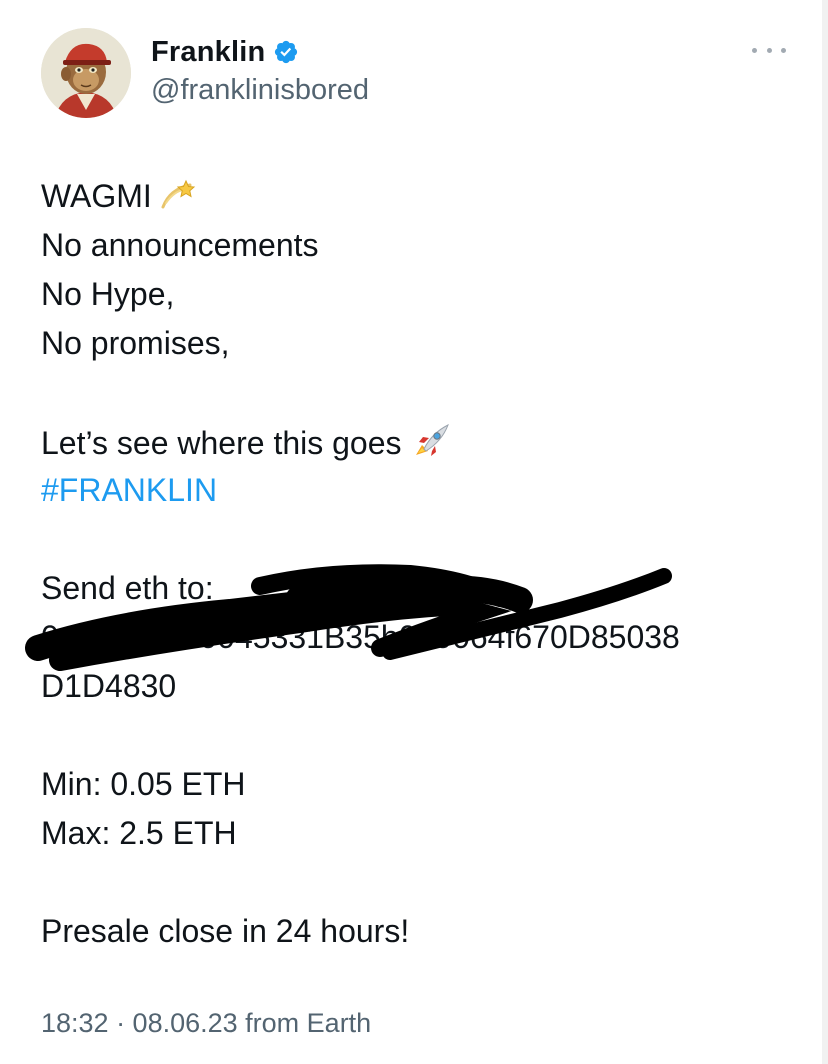 The image size is (828, 1064). Describe the element at coordinates (206, 1023) in the screenshot. I see `tweet-timestamp: 18:32 · 08.06.23 from Earth` at that location.